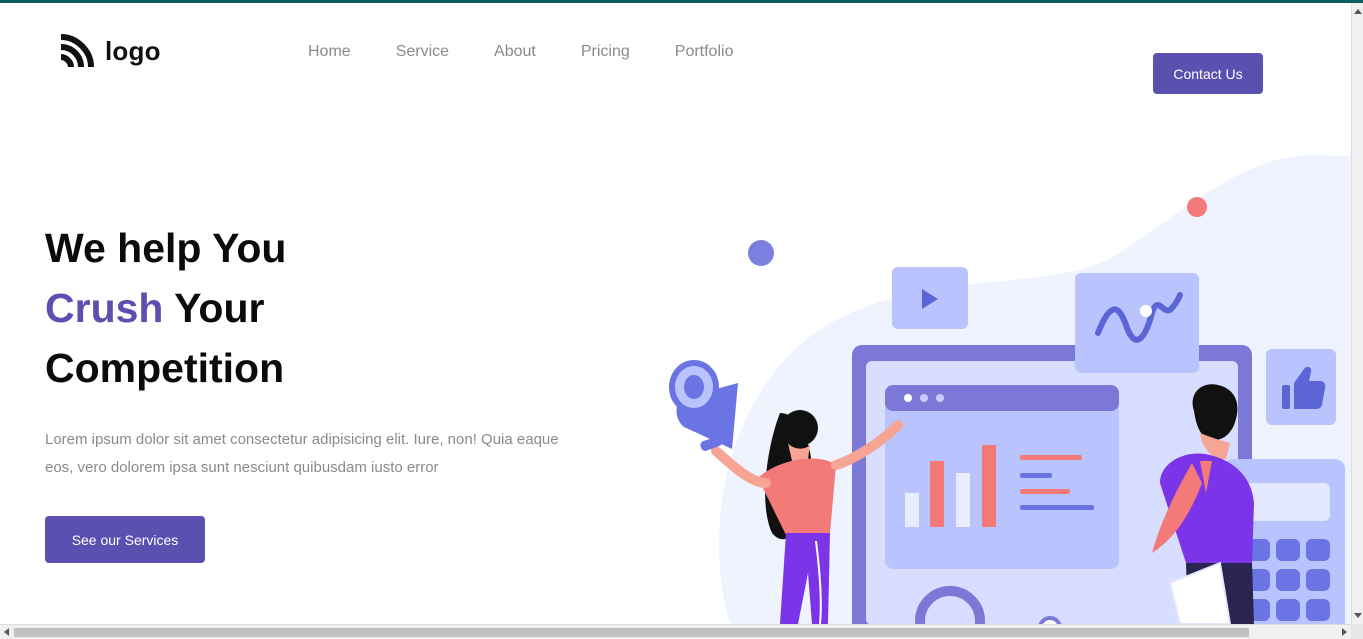 The image size is (1363, 639). What do you see at coordinates (104, 308) in the screenshot?
I see `hero-title-accent: Crush` at bounding box center [104, 308].